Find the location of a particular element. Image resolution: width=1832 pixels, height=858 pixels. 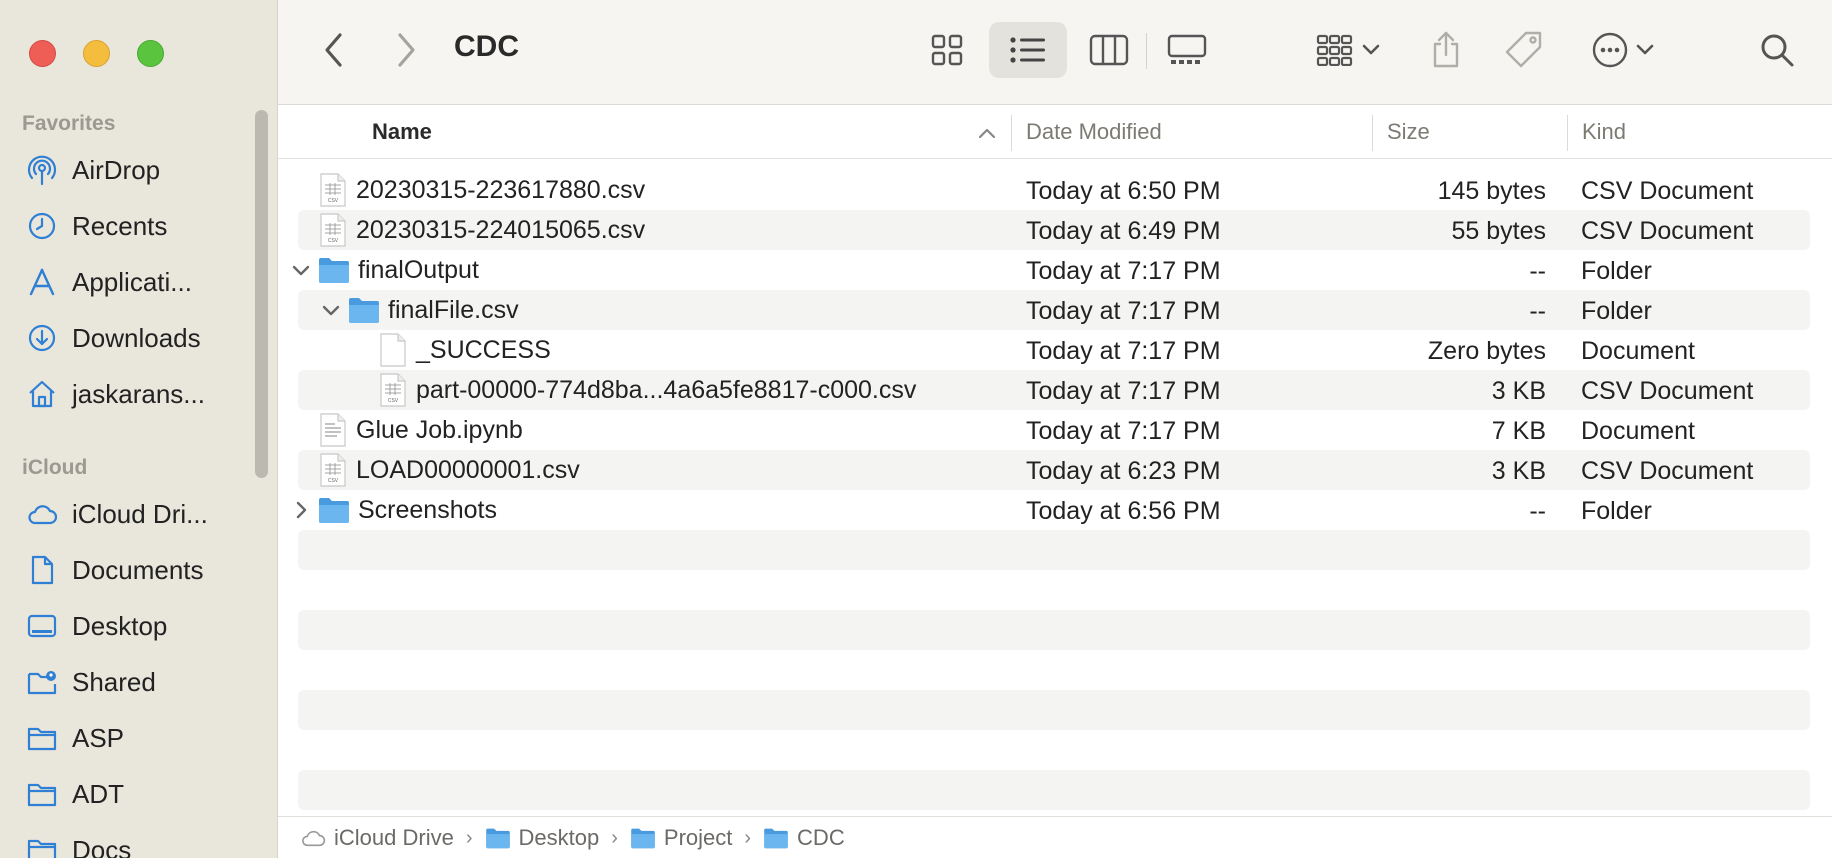

action-menu-button is located at coordinates (1623, 50).